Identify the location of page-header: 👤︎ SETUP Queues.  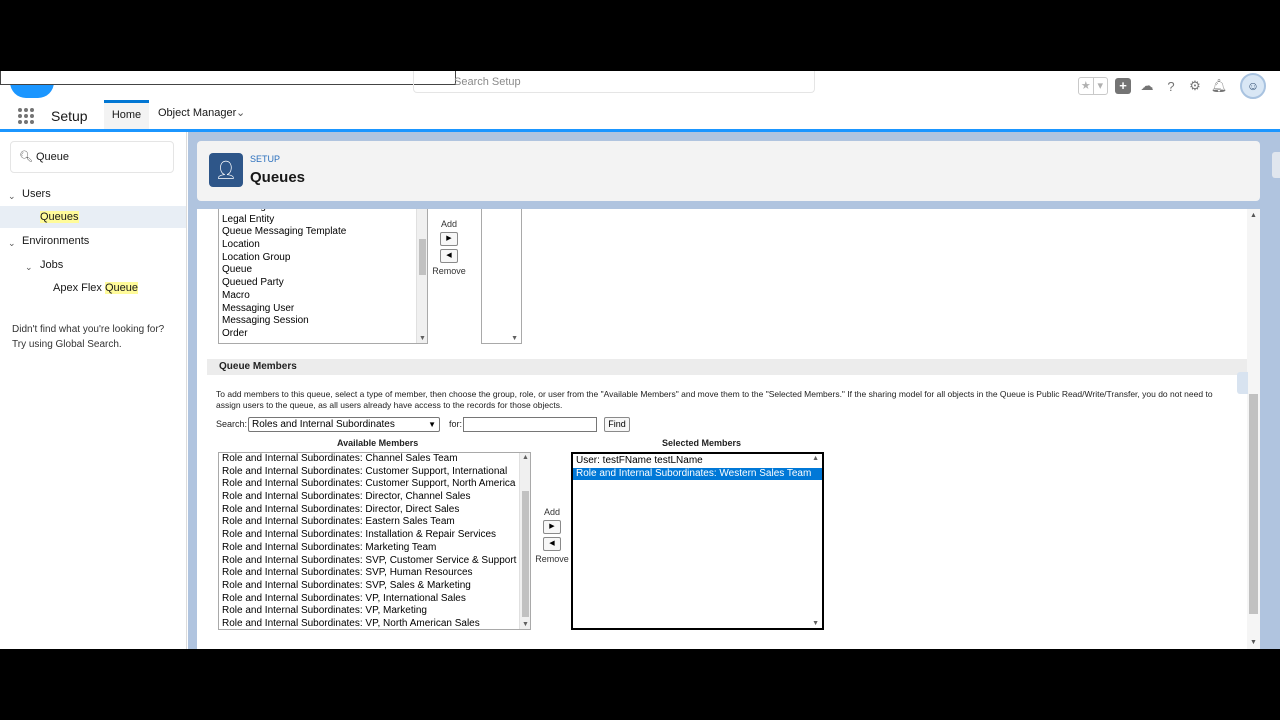
(728, 171).